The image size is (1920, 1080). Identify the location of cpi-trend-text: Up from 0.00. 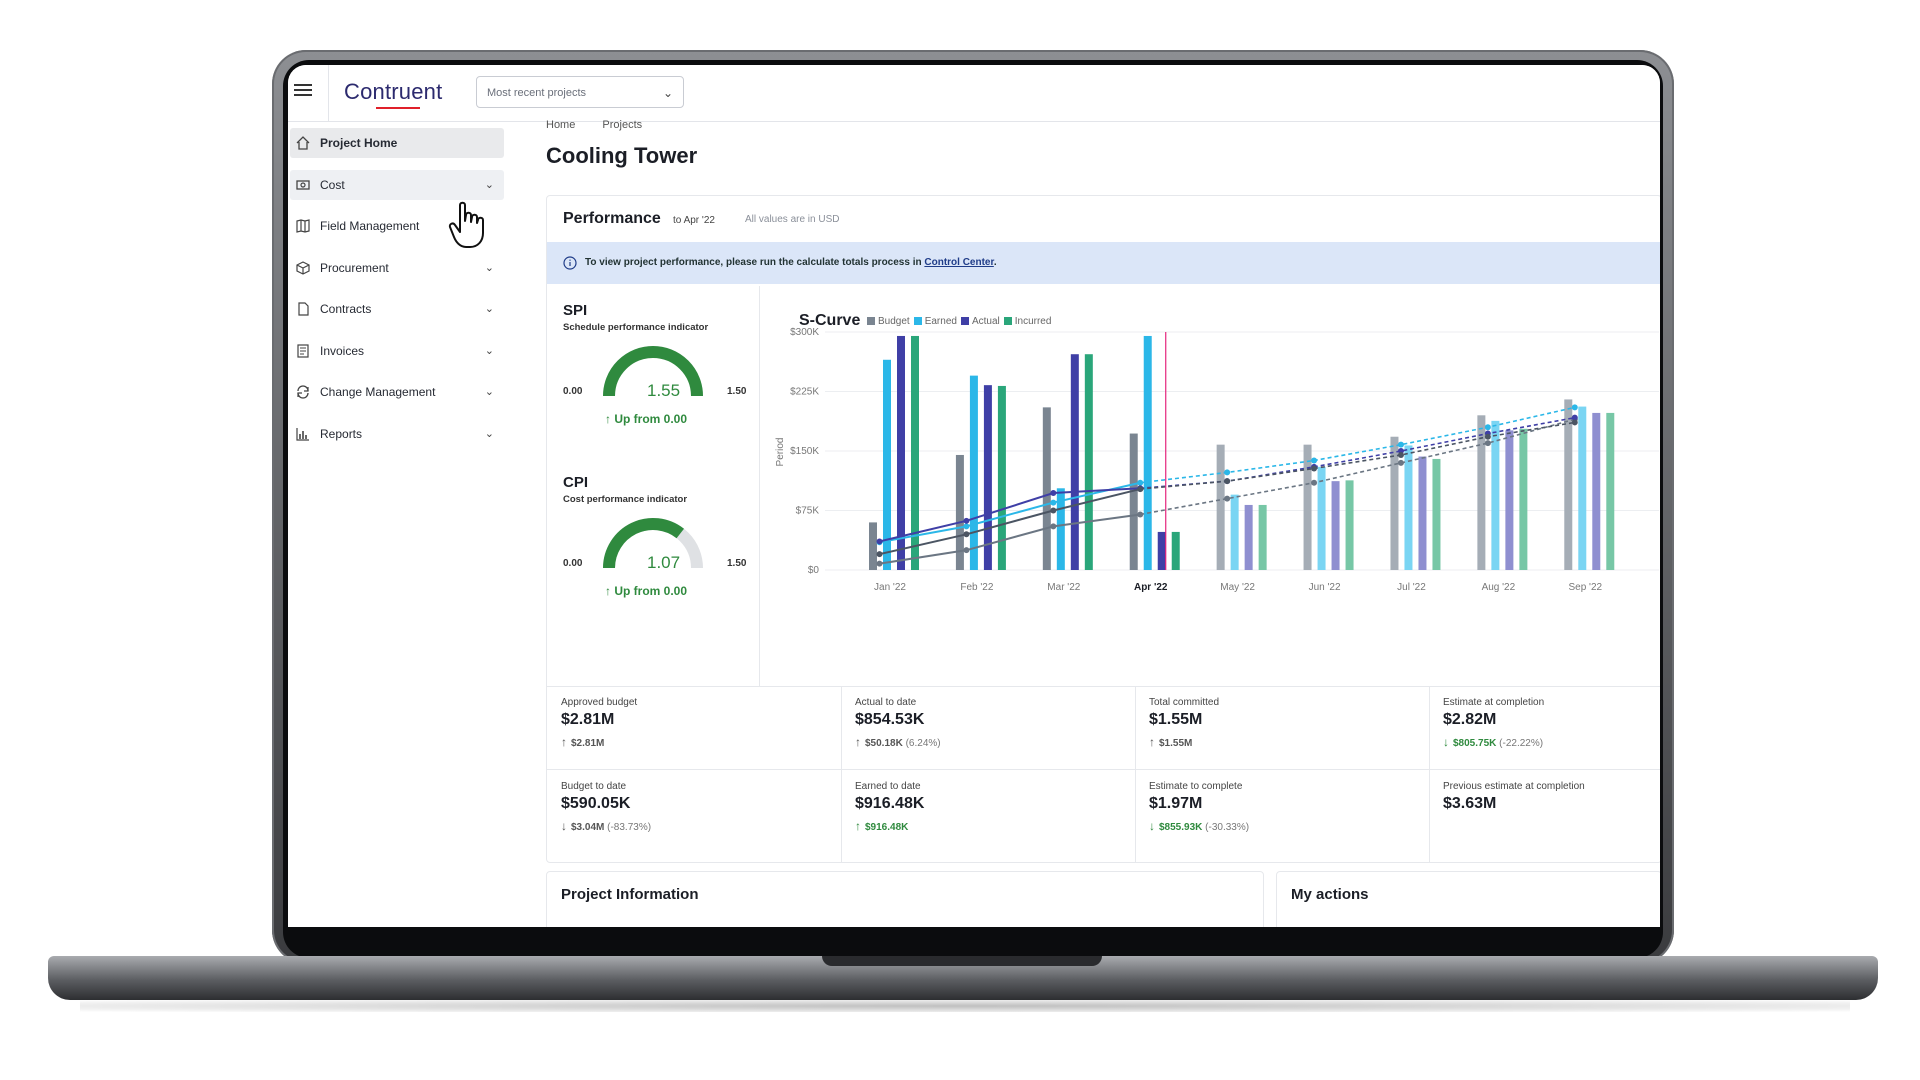
(651, 591).